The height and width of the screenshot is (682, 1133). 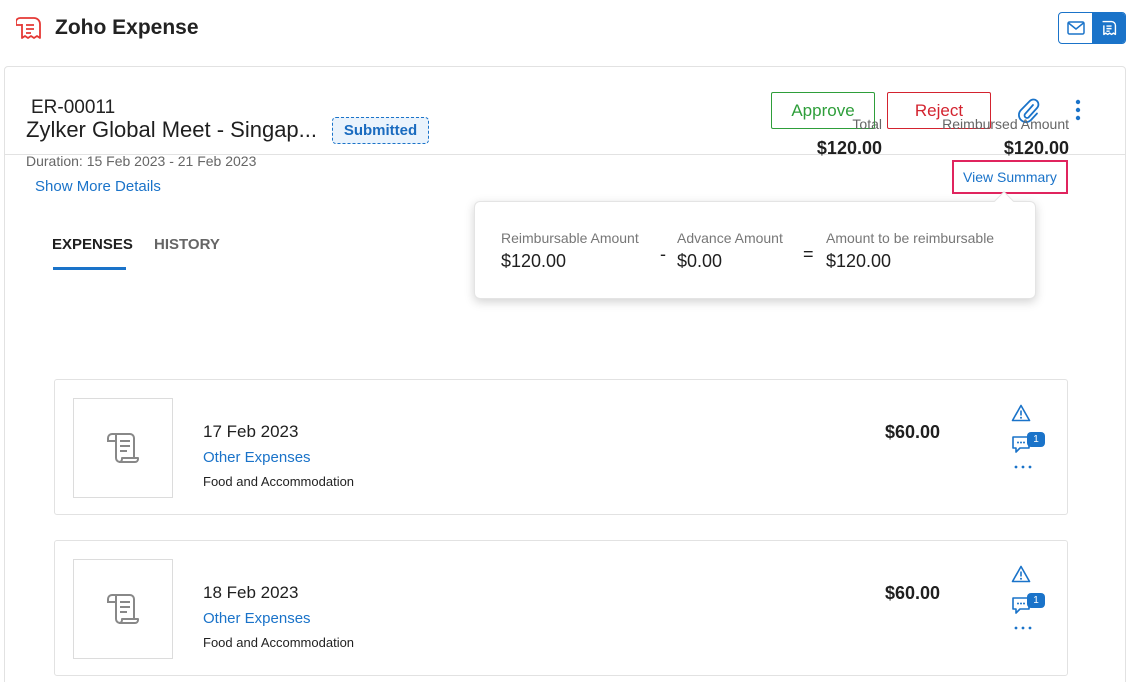 I want to click on reimbursable-amount: Reimbursable Amount $120.00, so click(x=570, y=251).